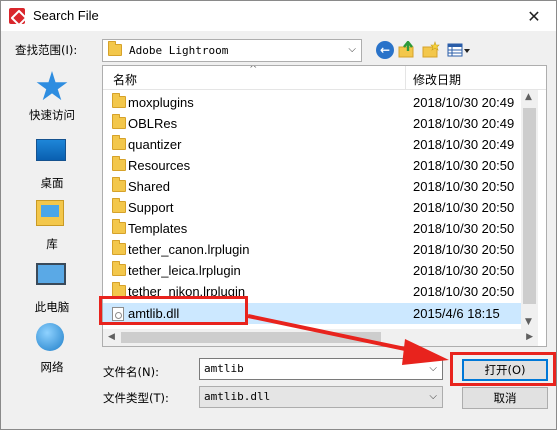 Image resolution: width=557 pixels, height=430 pixels. What do you see at coordinates (155, 144) in the screenshot?
I see `file-name: quantizer` at bounding box center [155, 144].